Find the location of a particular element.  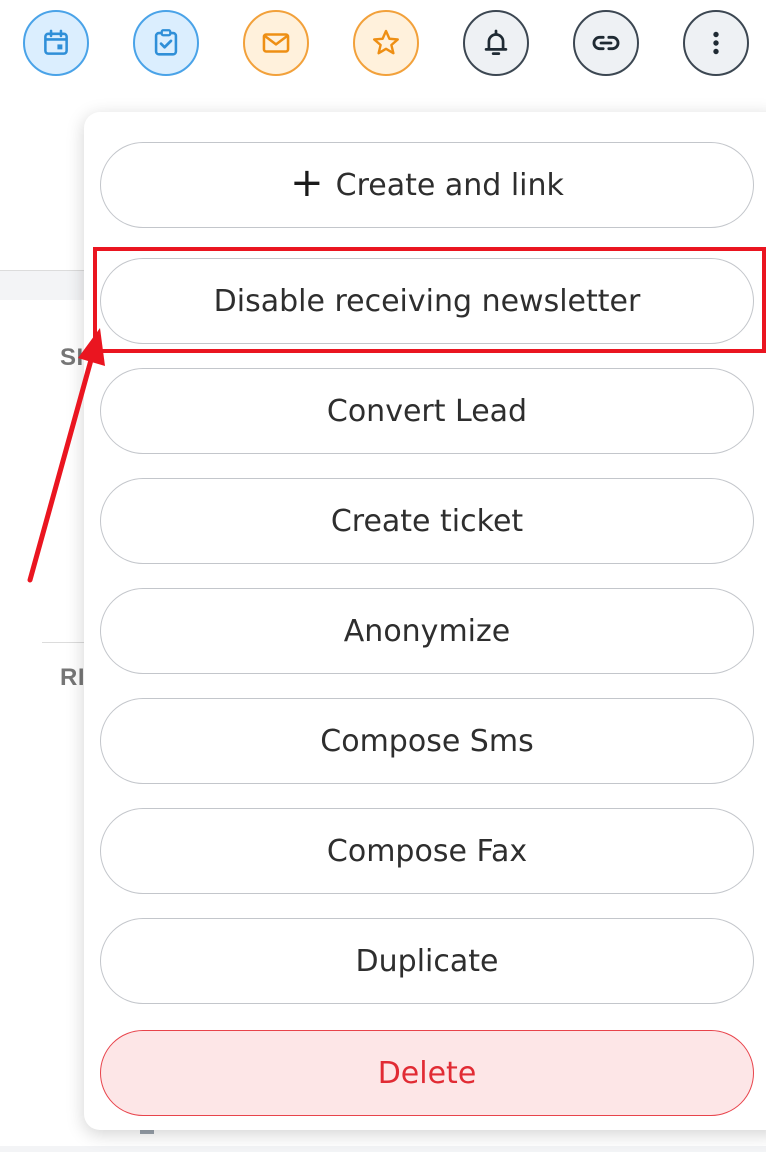

menu-item-label: Anonymize is located at coordinates (427, 631).